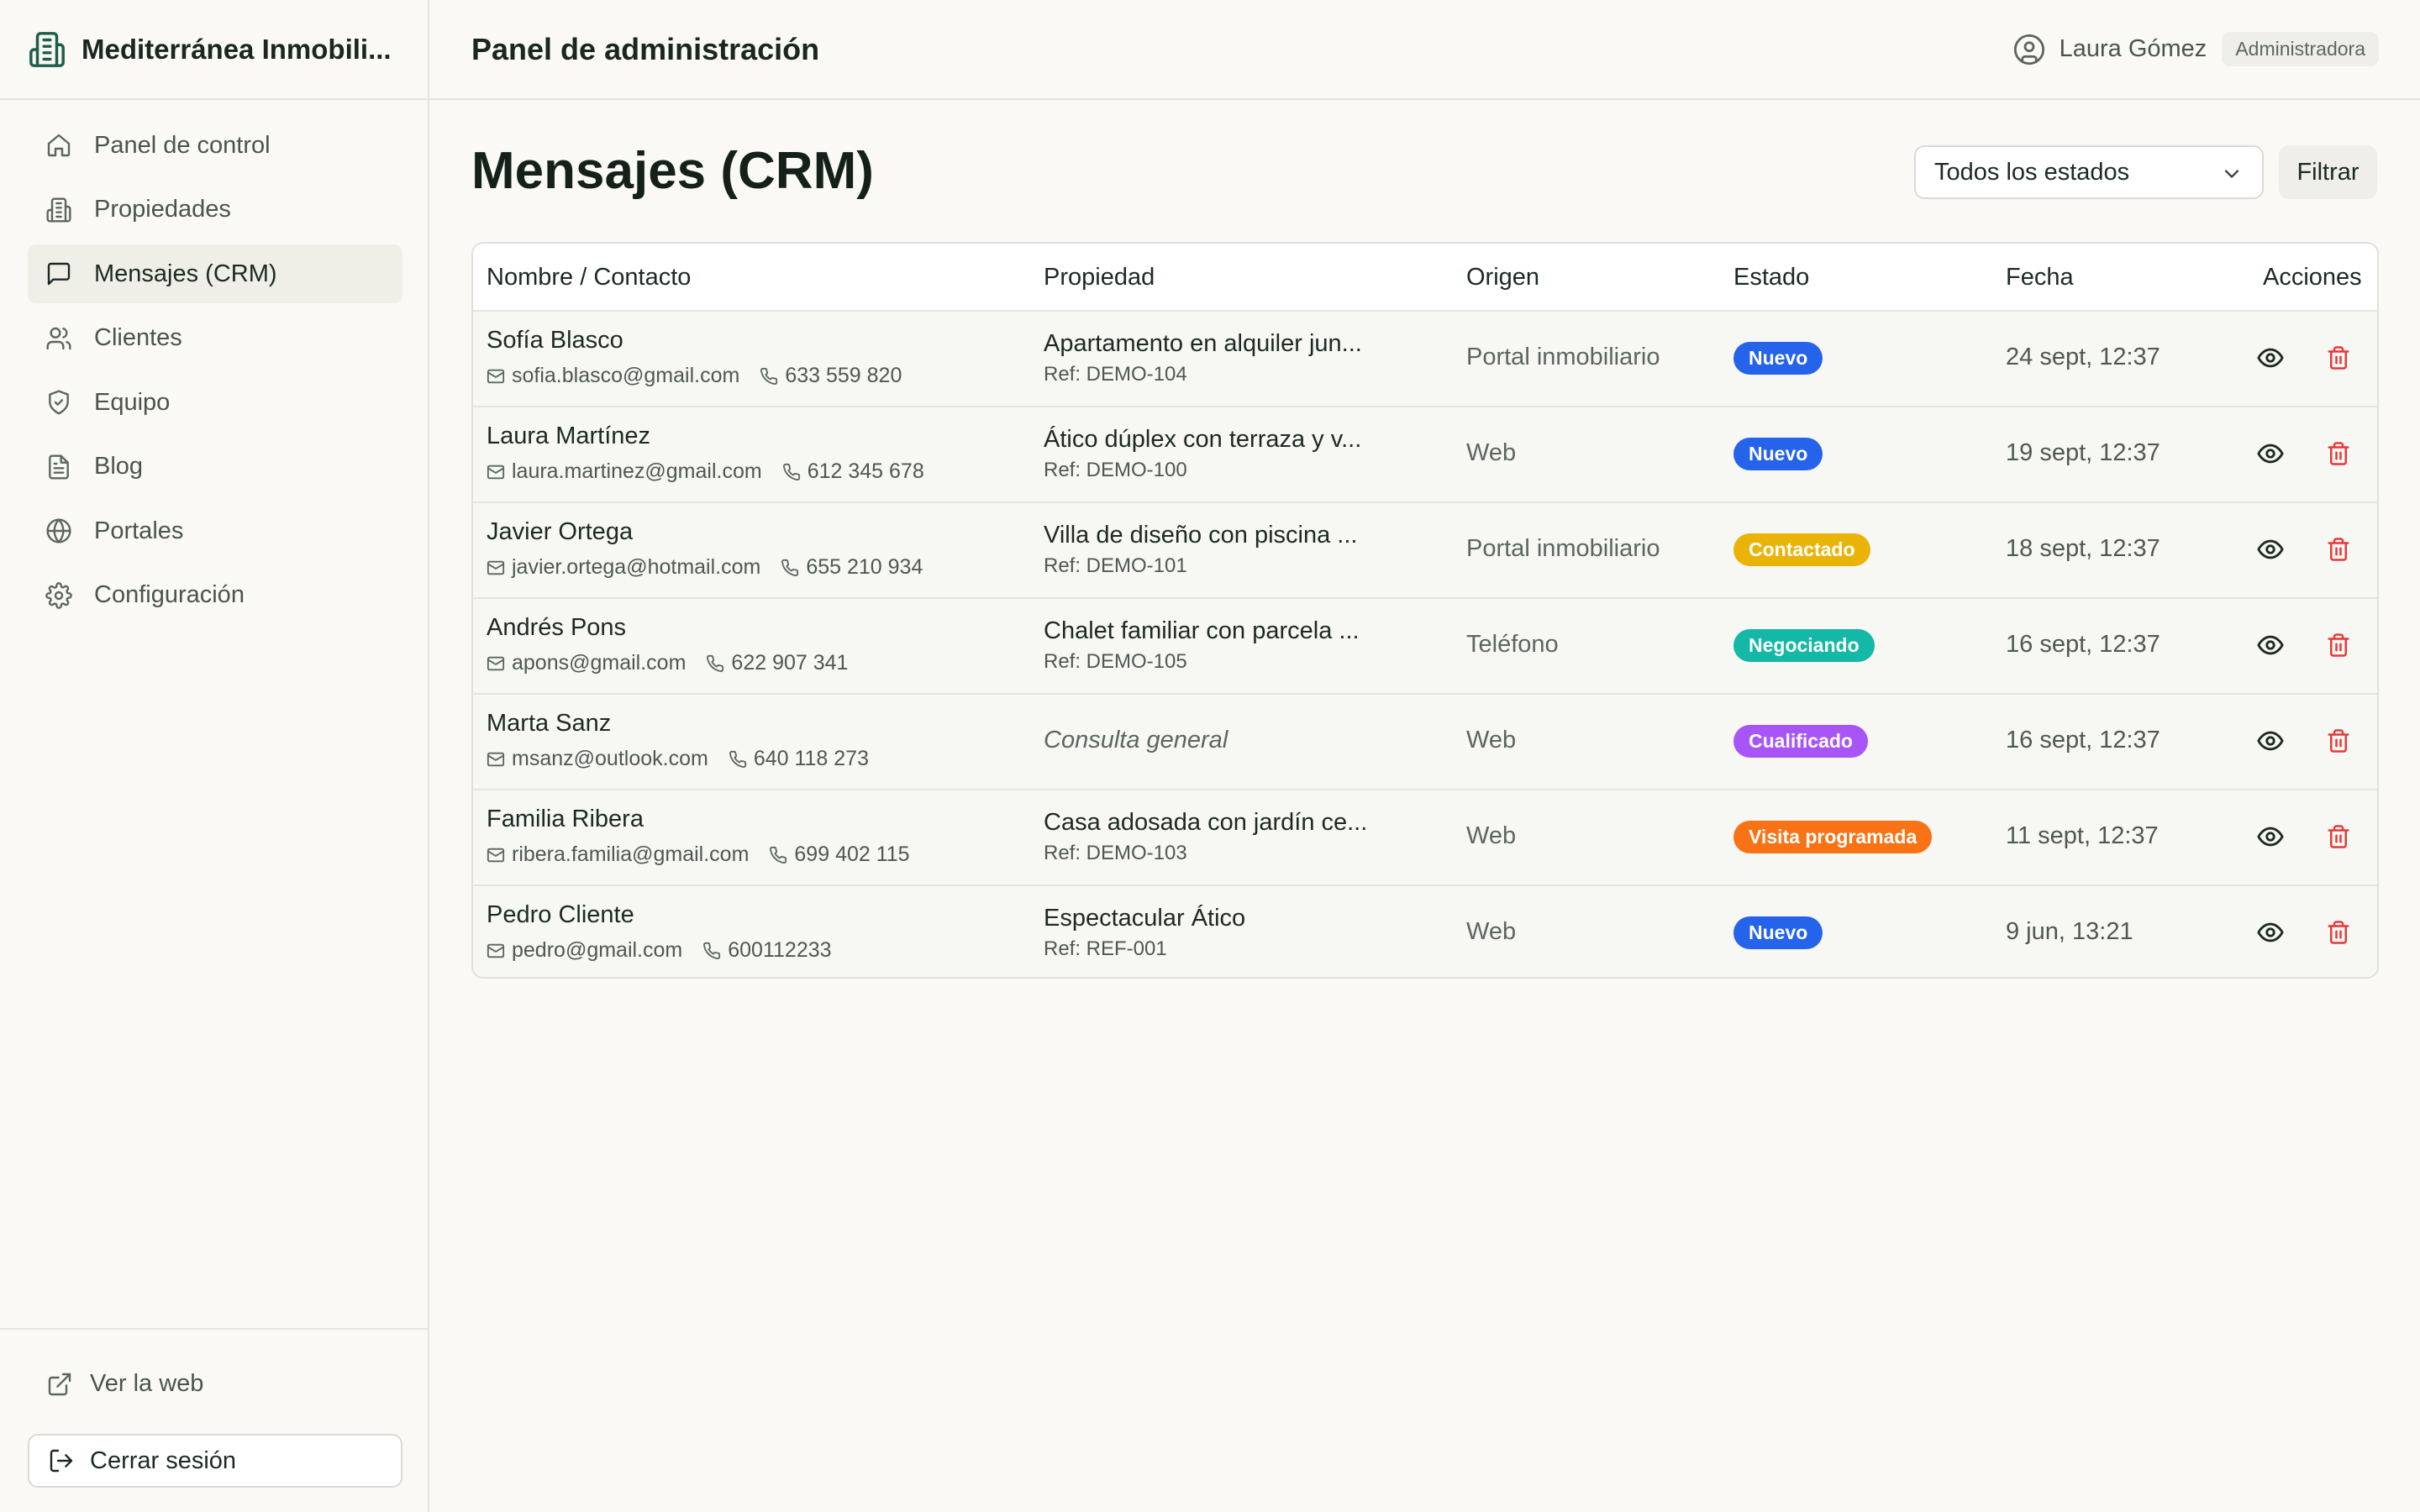  What do you see at coordinates (215, 338) in the screenshot?
I see `sidebar-item-clientes: Clientes` at bounding box center [215, 338].